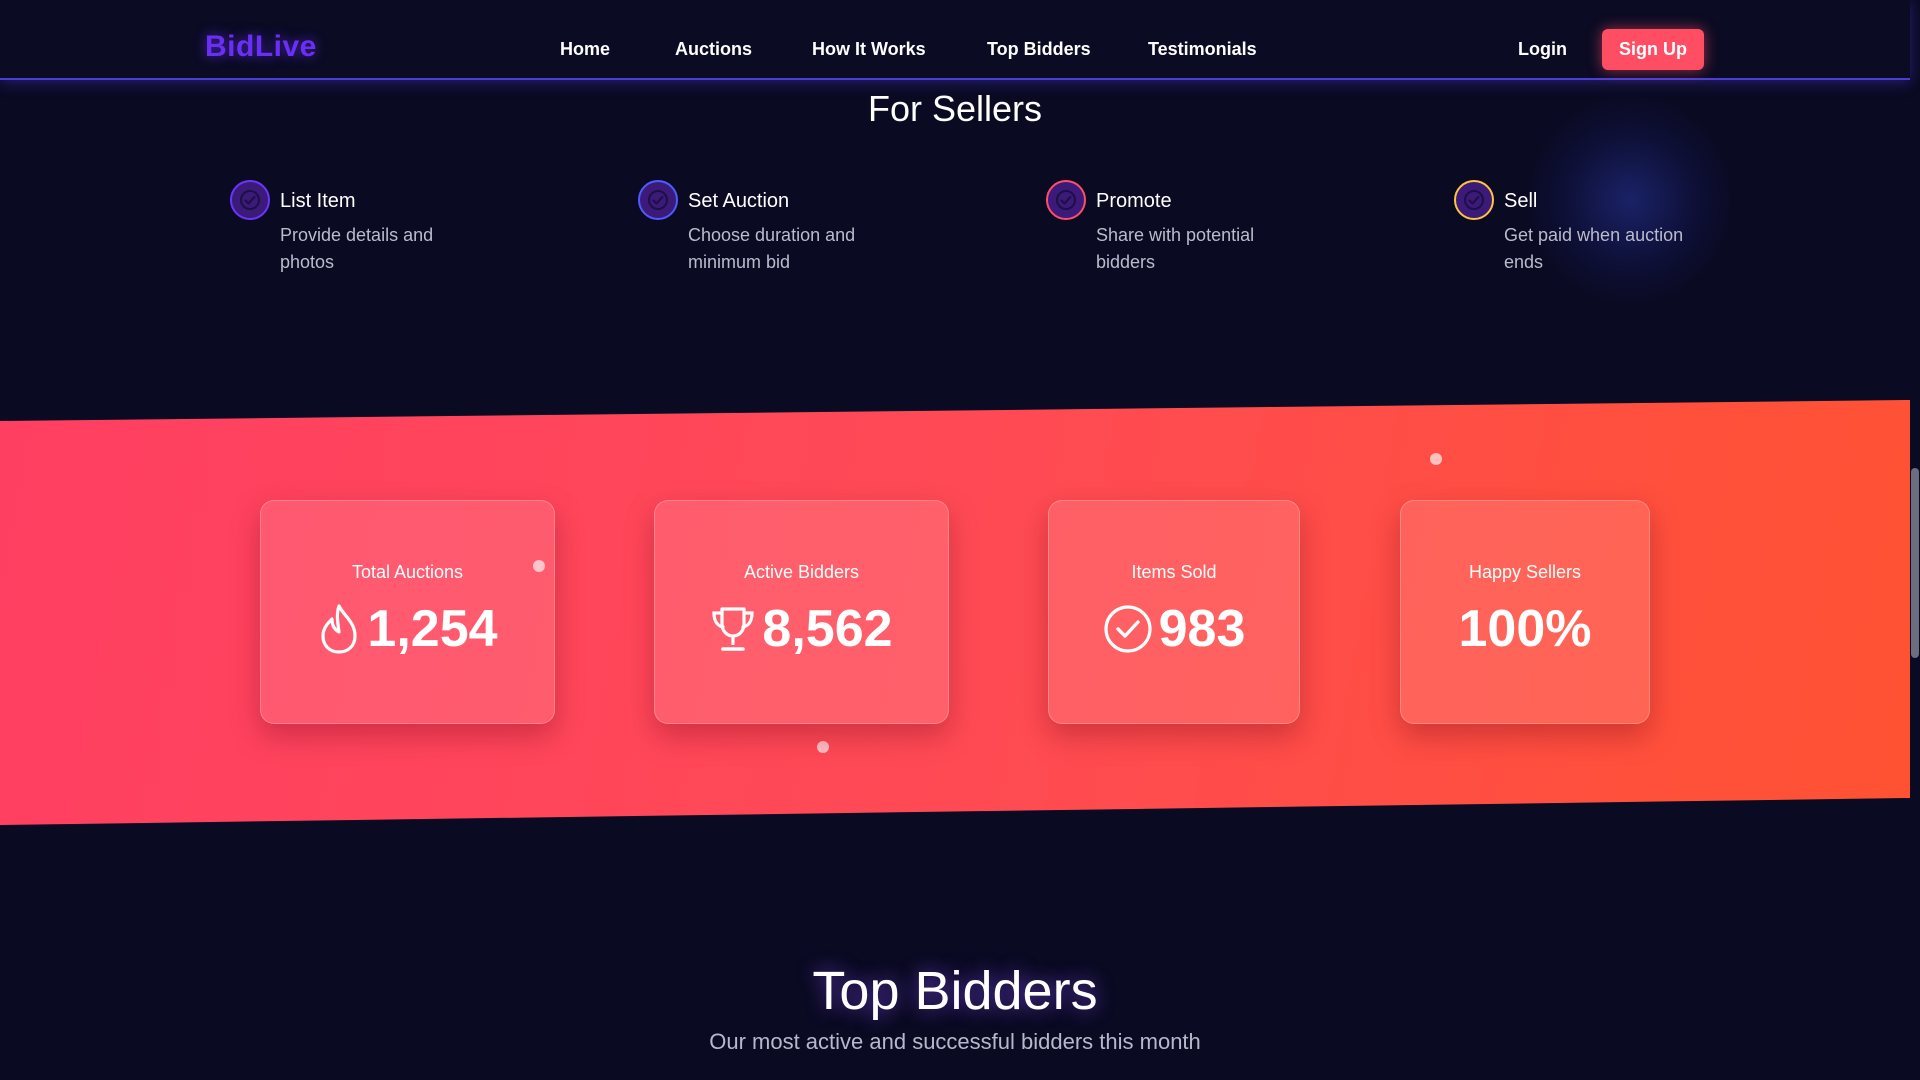 The width and height of the screenshot is (1920, 1080). I want to click on flame-icon, so click(339, 629).